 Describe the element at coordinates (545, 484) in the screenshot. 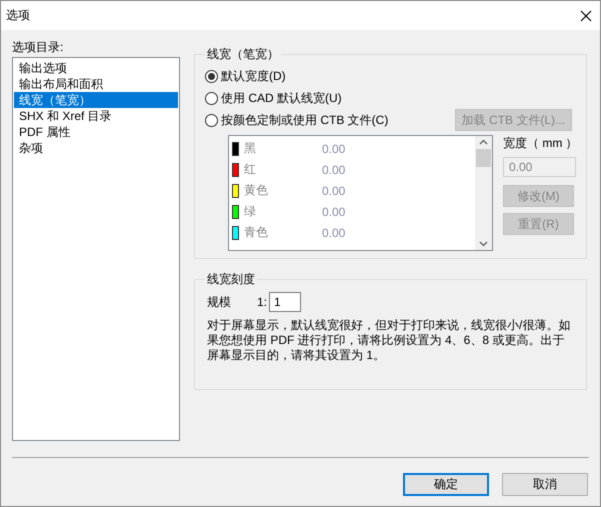

I see `cancel-button: 取消` at that location.